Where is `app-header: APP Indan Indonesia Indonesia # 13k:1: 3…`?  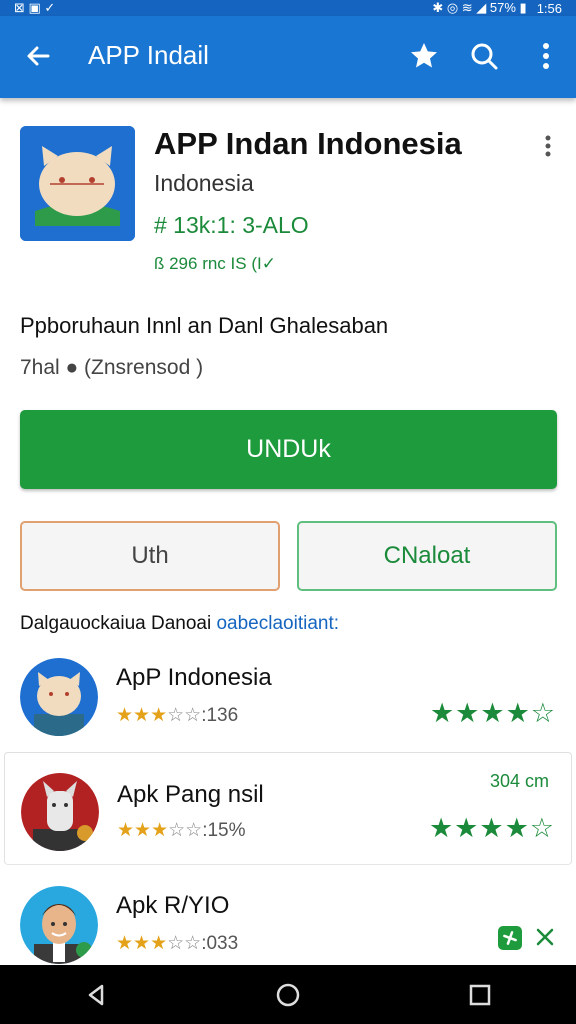 app-header: APP Indan Indonesia Indonesia # 13k:1: 3… is located at coordinates (290, 206).